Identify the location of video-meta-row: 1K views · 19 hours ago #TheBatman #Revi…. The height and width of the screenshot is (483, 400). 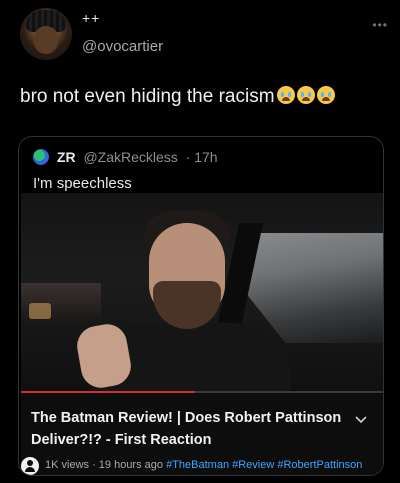
(202, 465).